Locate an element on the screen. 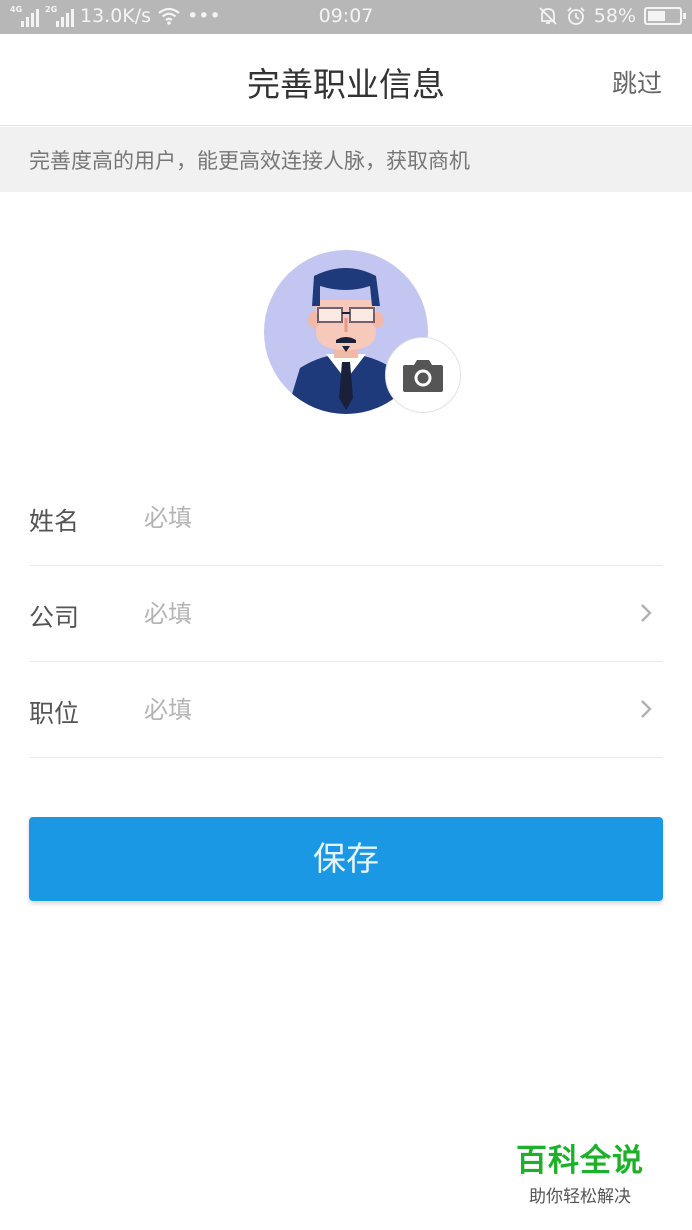 Image resolution: width=692 pixels, height=1230 pixels. status-right: 58% is located at coordinates (612, 16).